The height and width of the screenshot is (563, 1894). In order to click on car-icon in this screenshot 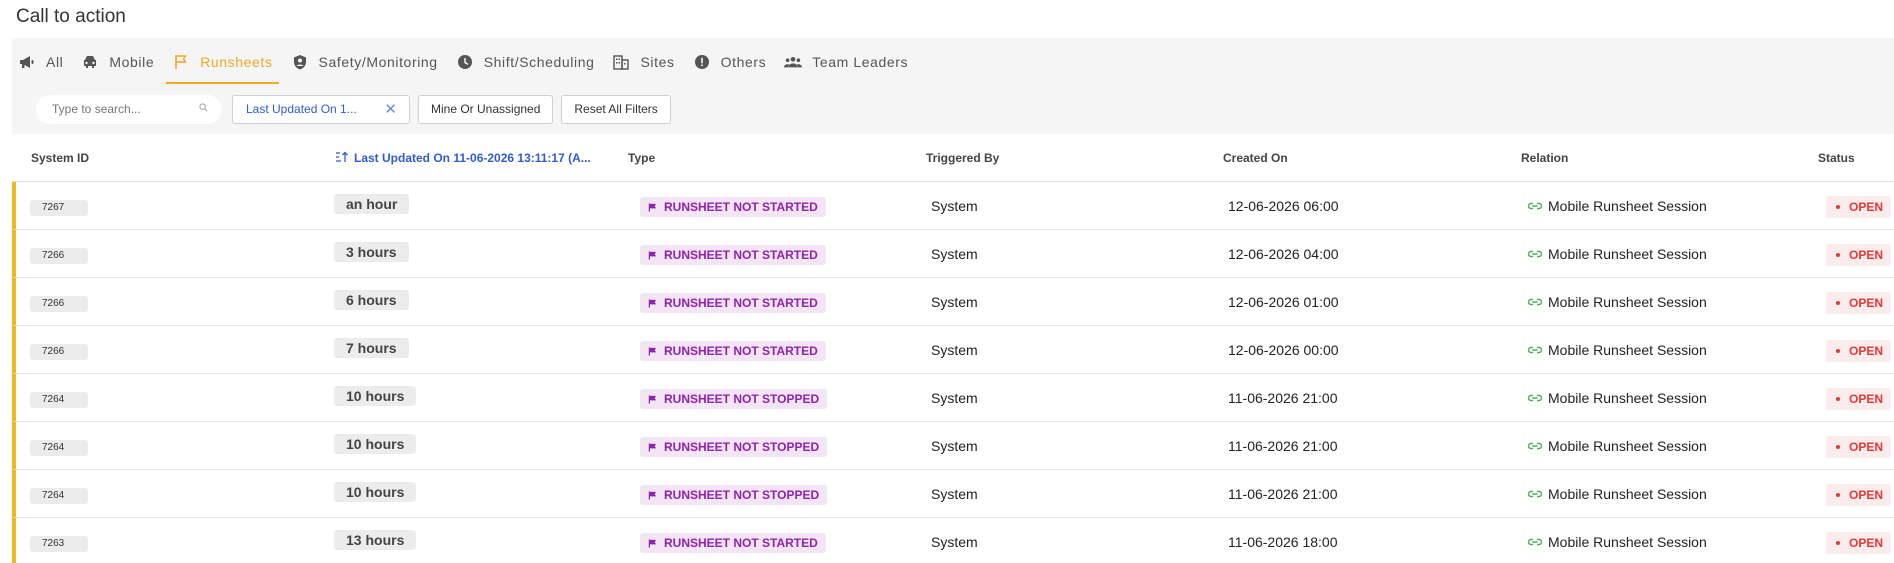, I will do `click(90, 62)`.